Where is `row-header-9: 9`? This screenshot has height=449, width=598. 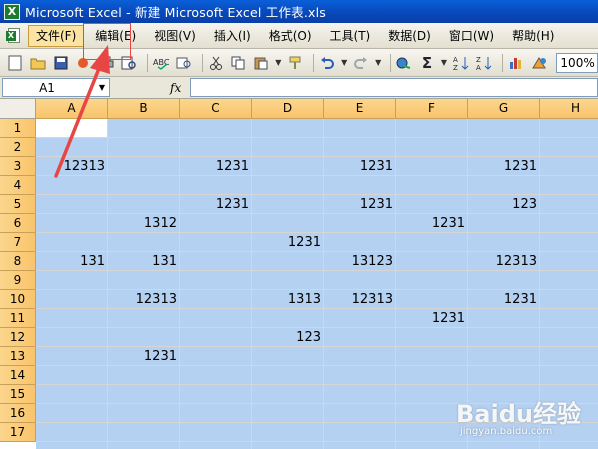 row-header-9: 9 is located at coordinates (18, 280).